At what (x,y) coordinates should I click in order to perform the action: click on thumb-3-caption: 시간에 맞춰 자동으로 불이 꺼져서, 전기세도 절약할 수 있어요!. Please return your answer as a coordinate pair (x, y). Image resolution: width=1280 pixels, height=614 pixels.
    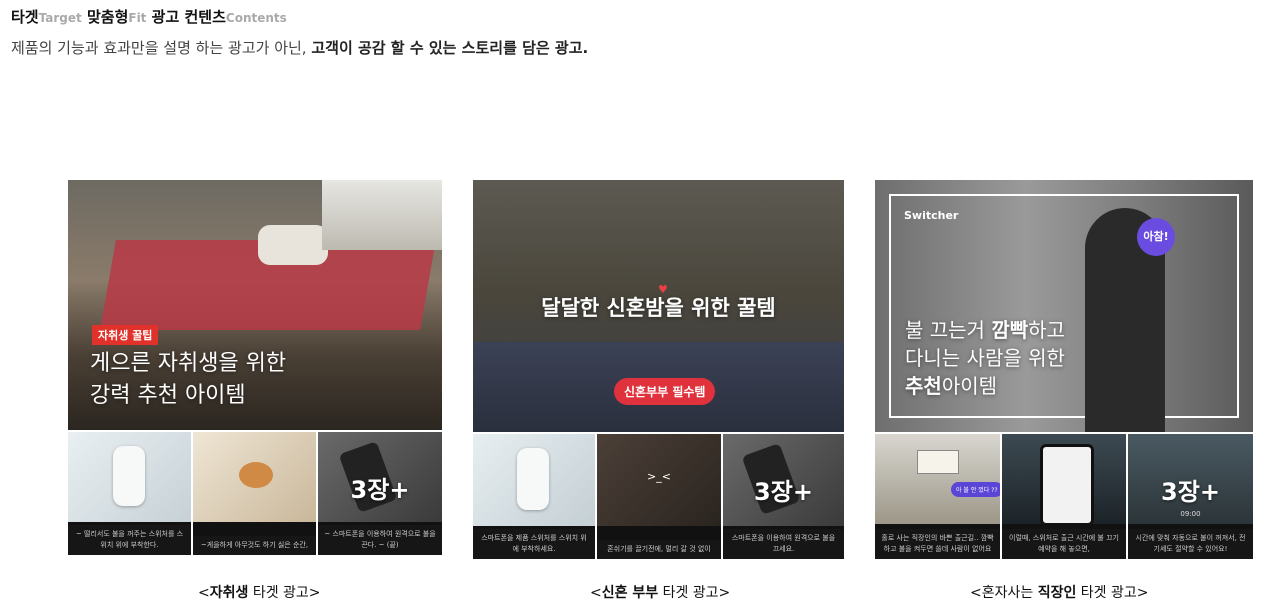
    Looking at the image, I should click on (1190, 544).